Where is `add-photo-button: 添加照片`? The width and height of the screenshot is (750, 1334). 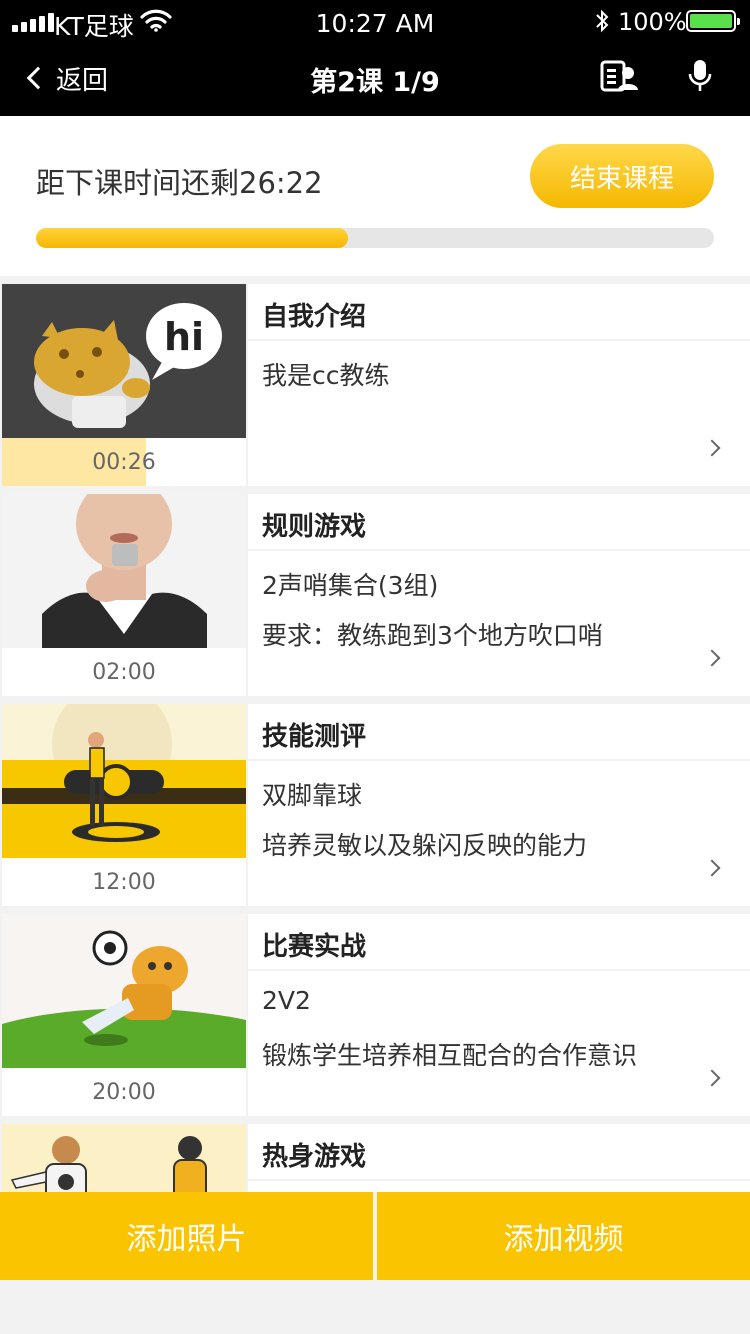 add-photo-button: 添加照片 is located at coordinates (186, 1236).